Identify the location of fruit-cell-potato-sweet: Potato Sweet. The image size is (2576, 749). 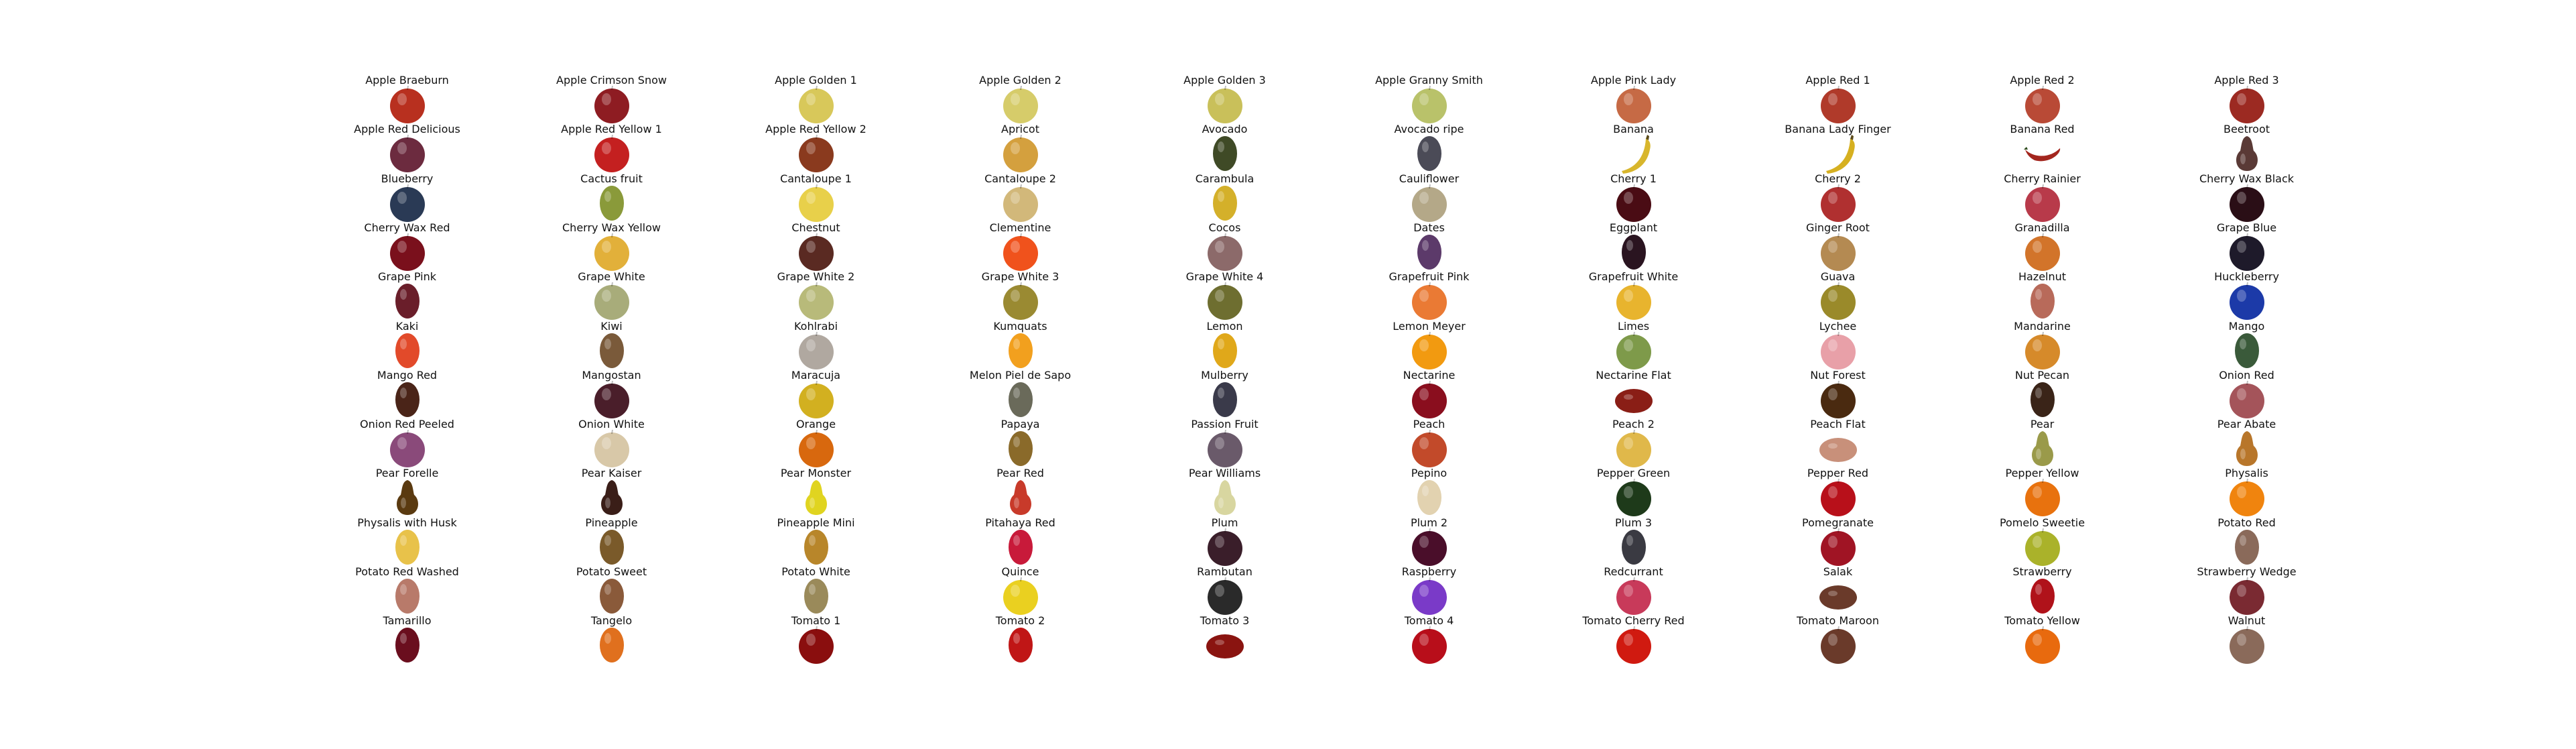
(611, 590).